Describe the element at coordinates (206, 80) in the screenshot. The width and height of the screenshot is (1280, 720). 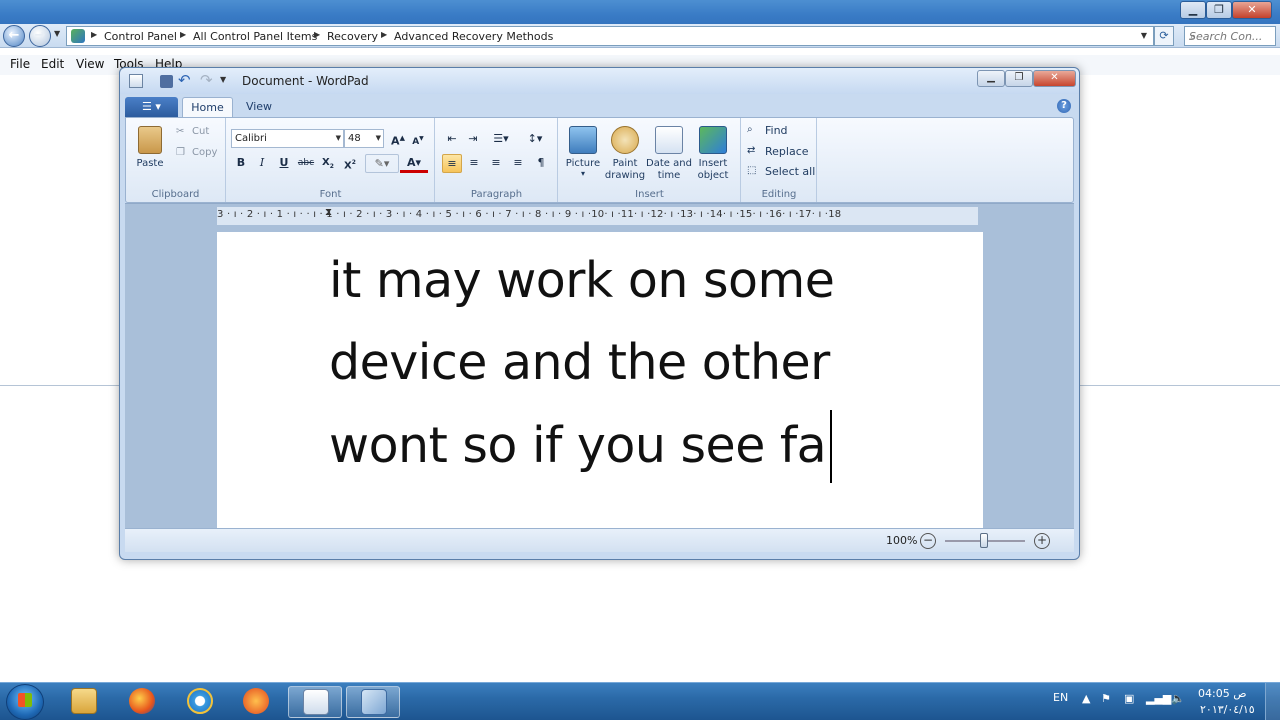
I see `redo-icon: ↷` at that location.